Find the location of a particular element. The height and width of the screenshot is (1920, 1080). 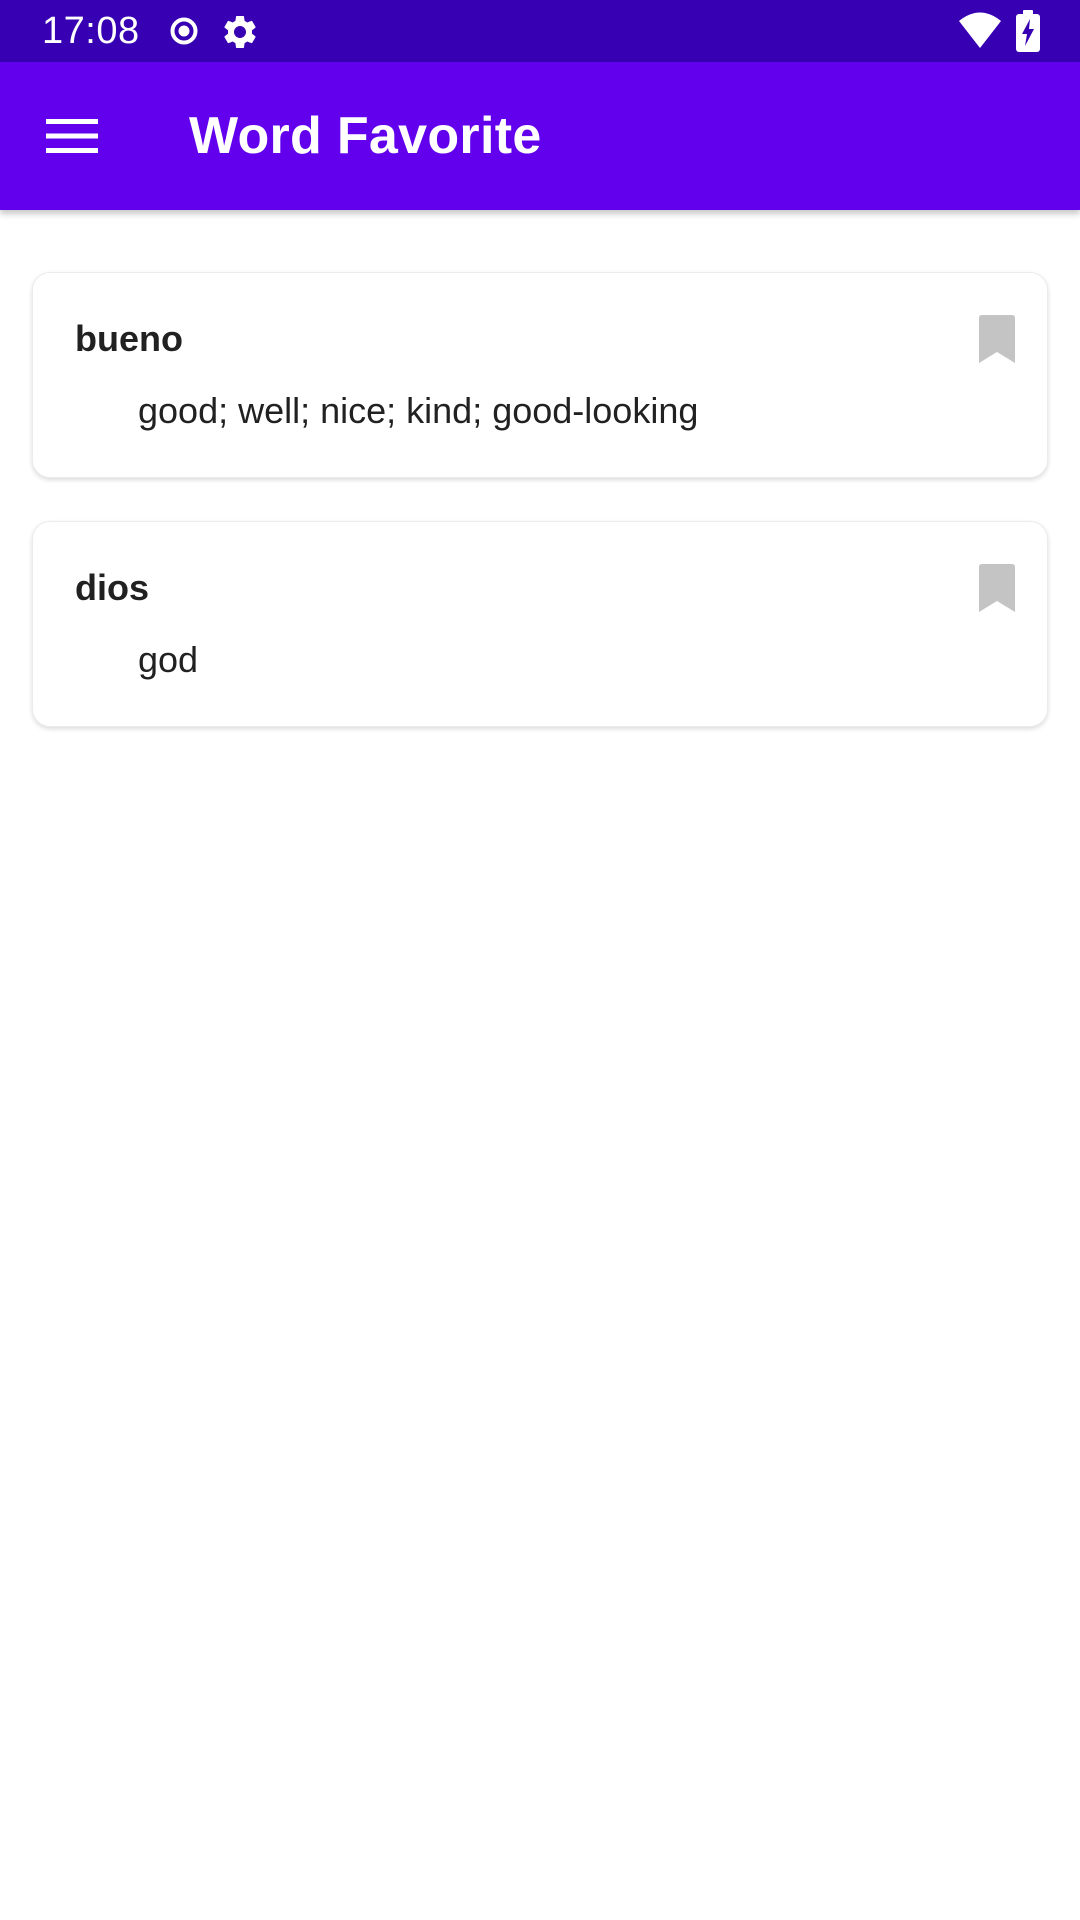

word-text: dios is located at coordinates (112, 587).